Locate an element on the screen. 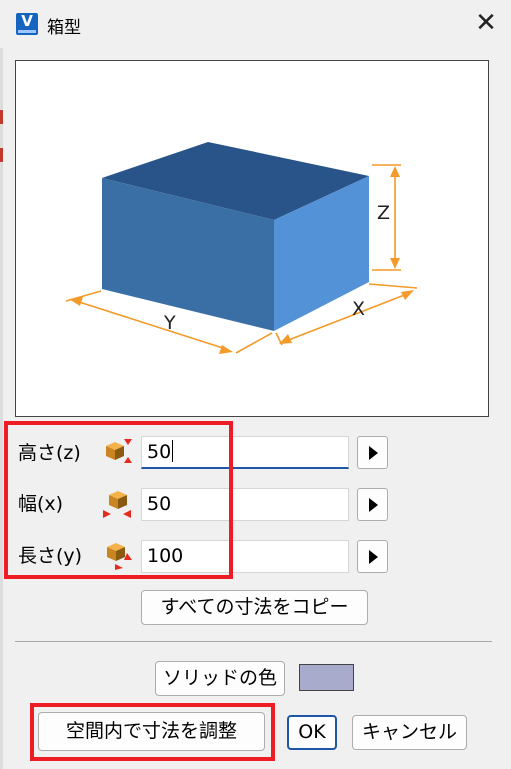 This screenshot has width=511, height=769. adjust-button-highlight is located at coordinates (152, 732).